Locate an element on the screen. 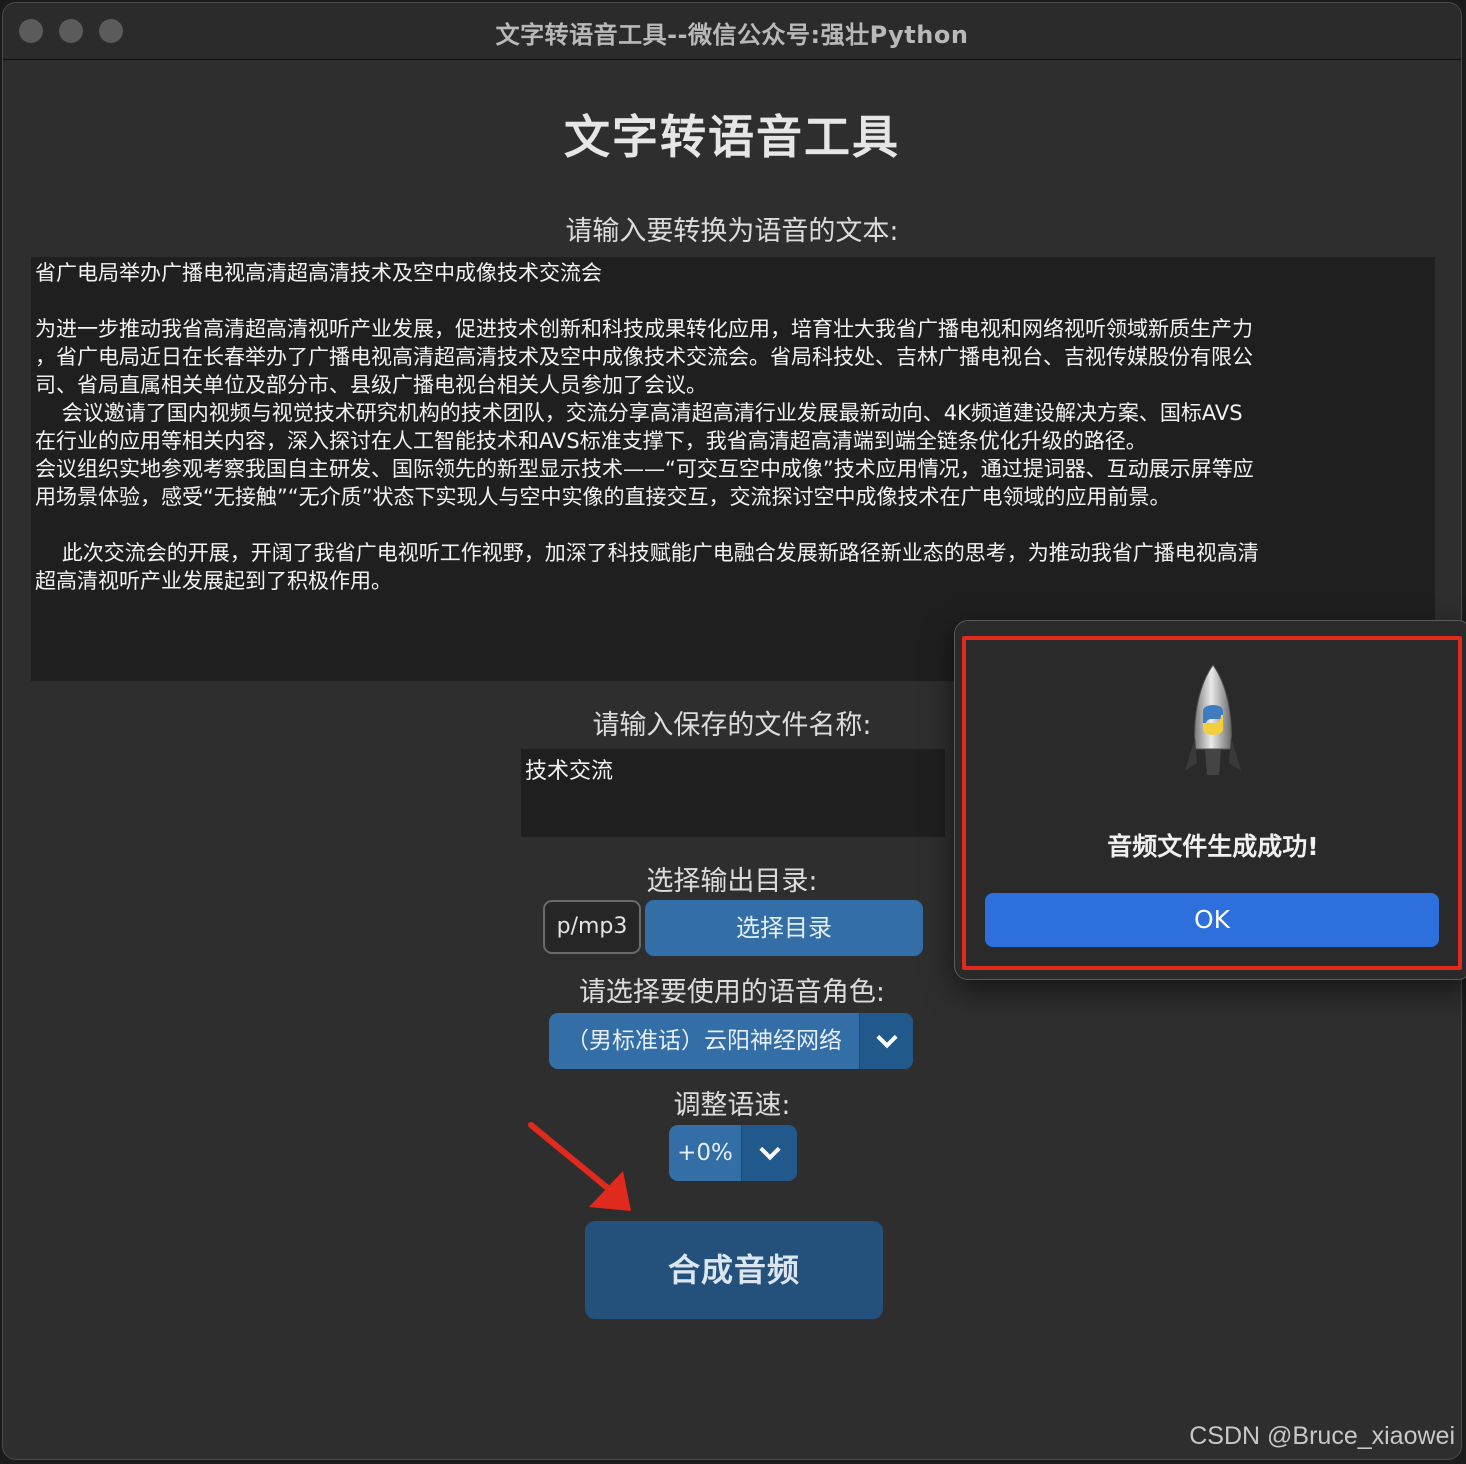 The width and height of the screenshot is (1466, 1464). speed-select-value: +0% is located at coordinates (705, 1153).